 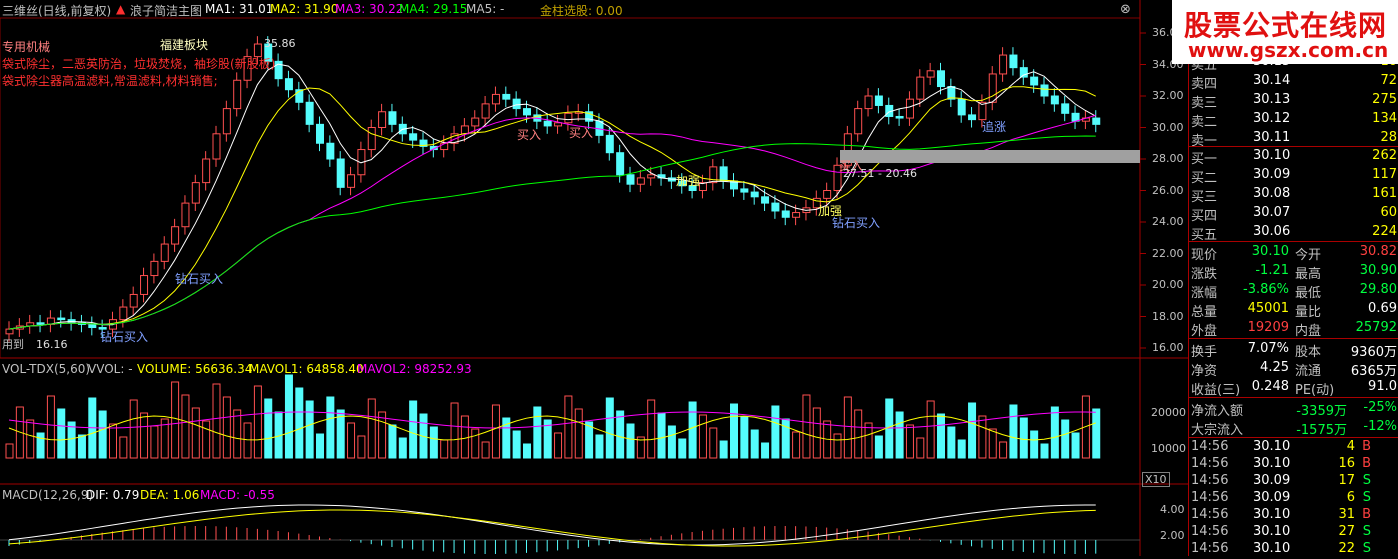 I want to click on concept-label-1: 袋式除尘，二恶英防治，垃圾焚烧，袖珍股(新股板), so click(x=139, y=64).